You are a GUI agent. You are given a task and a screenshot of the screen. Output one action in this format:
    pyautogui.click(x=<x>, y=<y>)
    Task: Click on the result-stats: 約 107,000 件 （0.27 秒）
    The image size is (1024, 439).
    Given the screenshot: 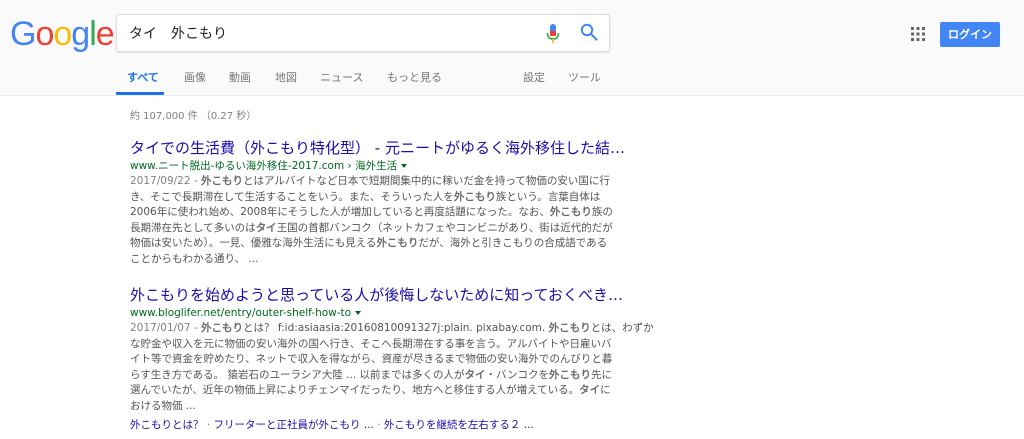 What is the action you would take?
    pyautogui.click(x=193, y=116)
    